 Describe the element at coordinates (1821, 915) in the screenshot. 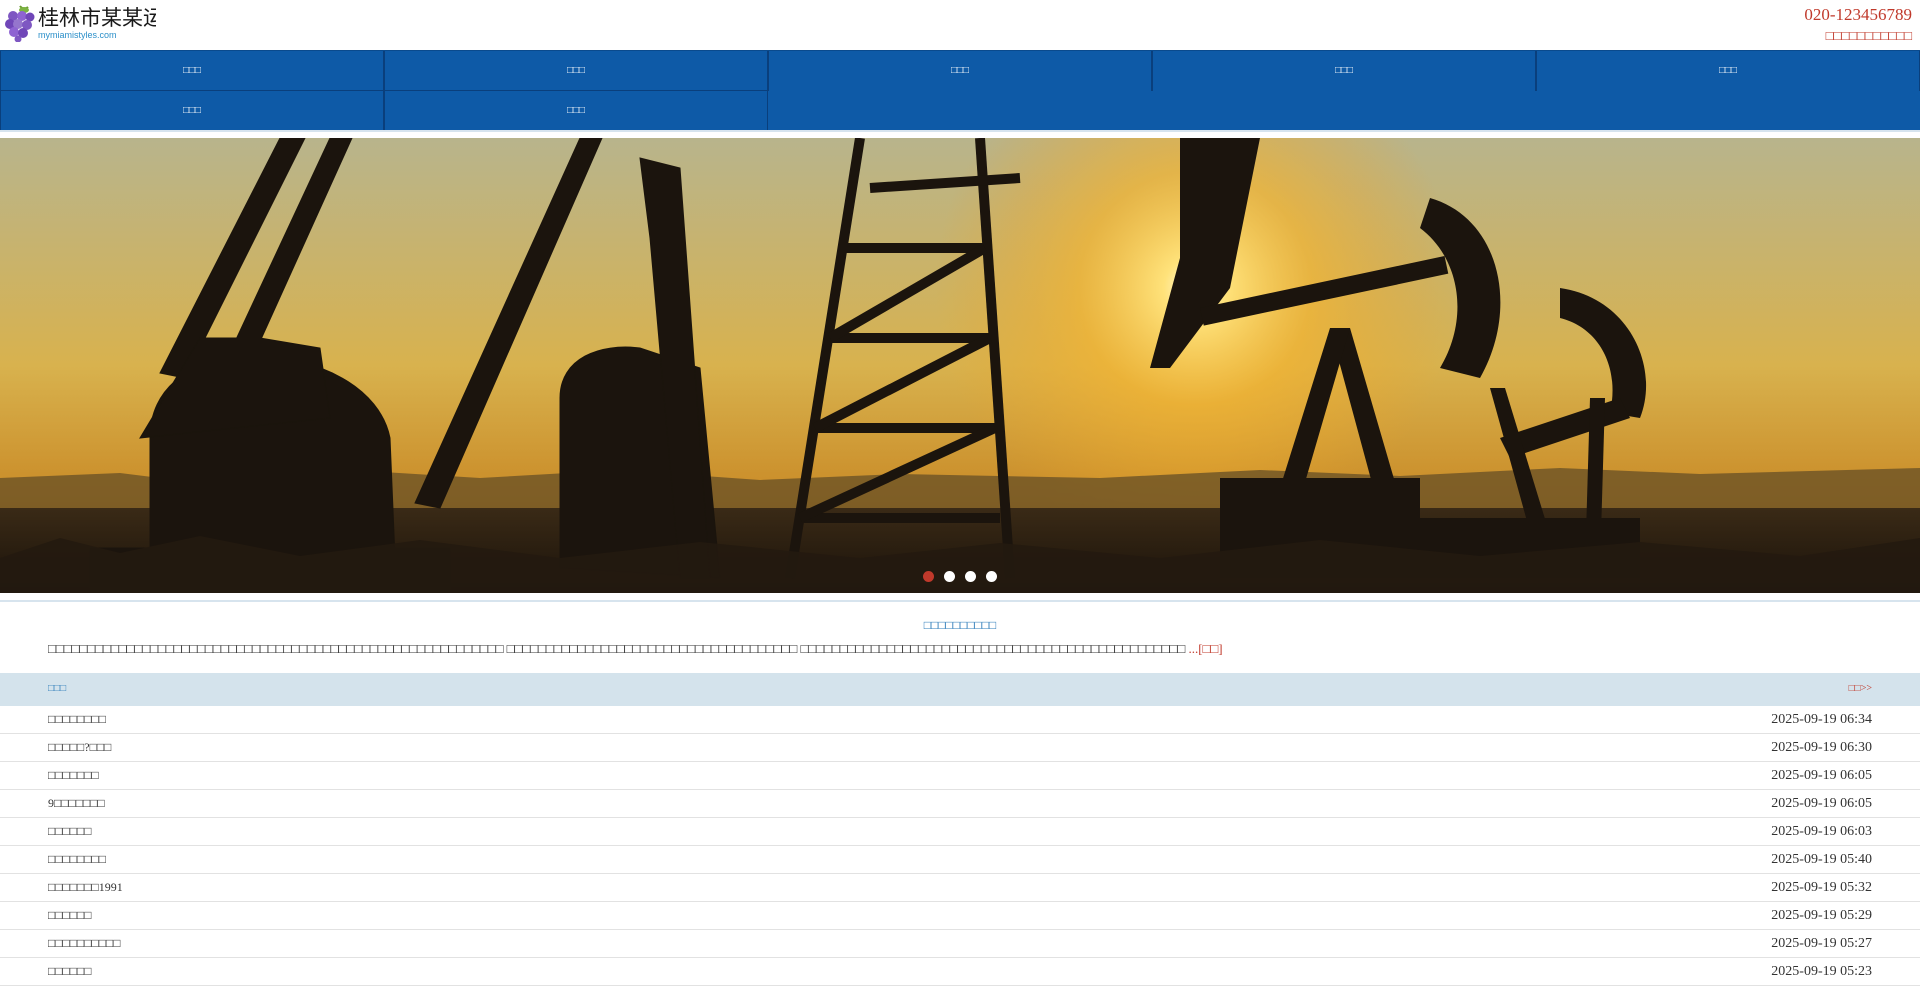

I see `news-item-date: 2025-09-19 05:29` at that location.